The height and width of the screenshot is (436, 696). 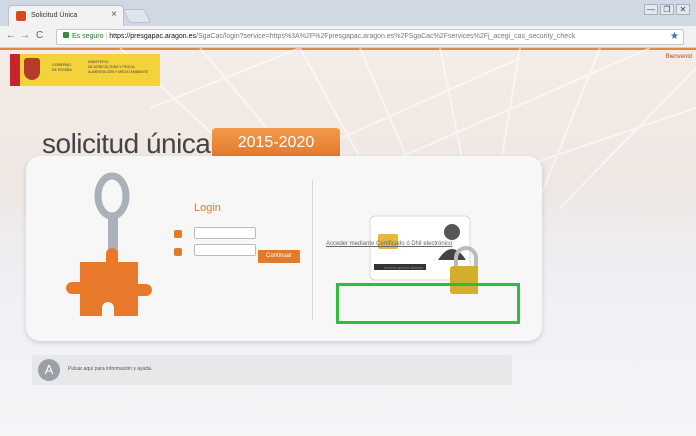 I want to click on forward-button: →, so click(x=25, y=35).